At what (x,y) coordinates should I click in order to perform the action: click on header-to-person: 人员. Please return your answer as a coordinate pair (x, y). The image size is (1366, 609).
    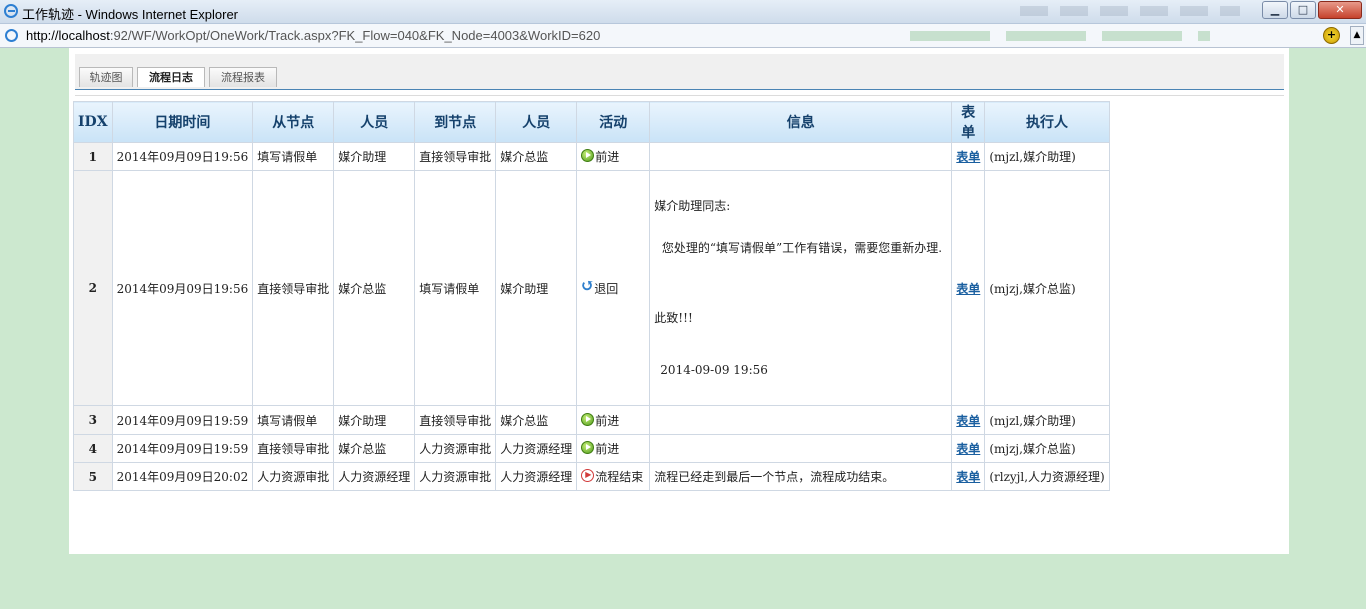
    Looking at the image, I should click on (536, 122).